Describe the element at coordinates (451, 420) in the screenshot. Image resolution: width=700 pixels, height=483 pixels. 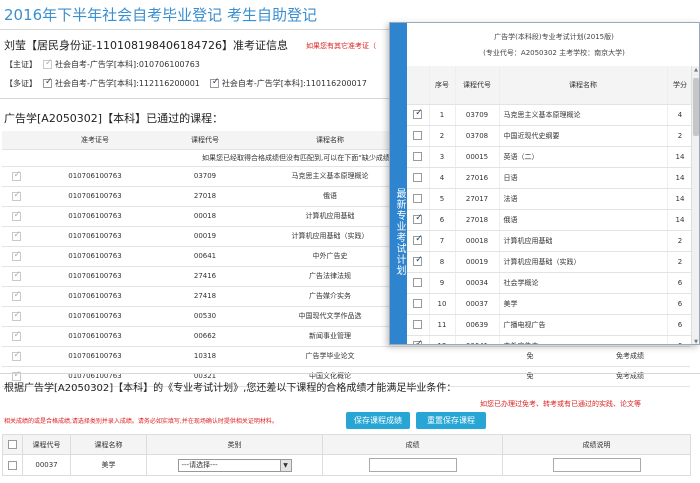
I see `reset-courses-button: 重置保存课程` at that location.